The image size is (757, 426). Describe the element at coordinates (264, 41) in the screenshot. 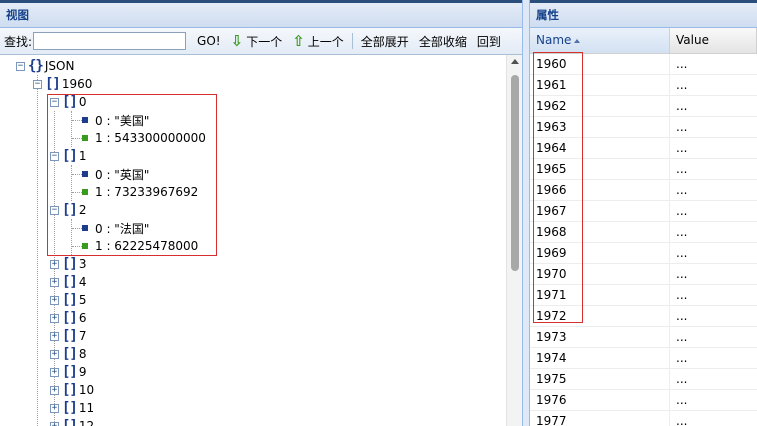

I see `next-label: 下一个` at that location.